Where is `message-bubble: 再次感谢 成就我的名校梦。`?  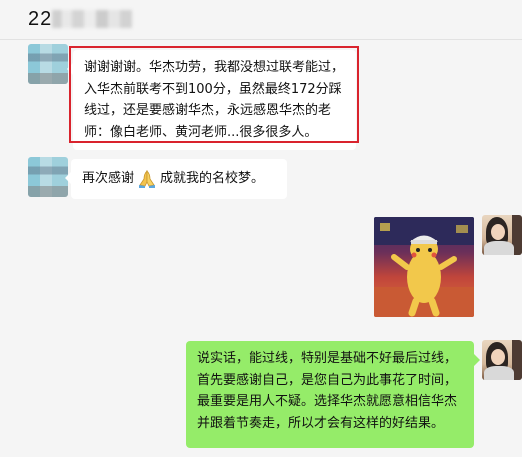 message-bubble: 再次感谢 成就我的名校梦。 is located at coordinates (176, 179).